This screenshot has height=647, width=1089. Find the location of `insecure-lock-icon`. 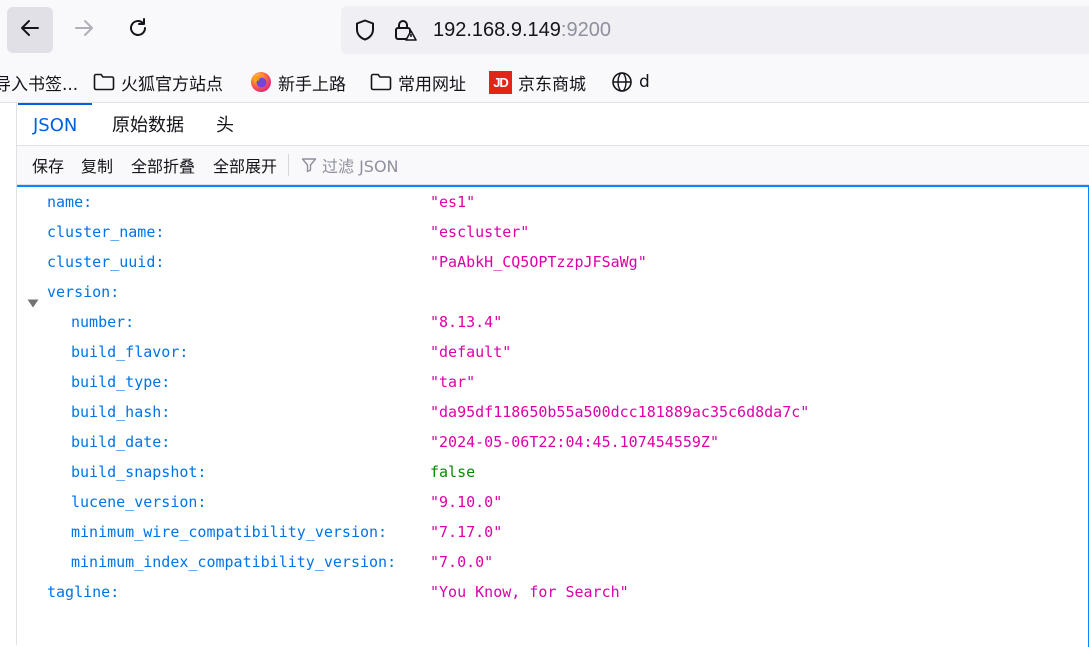

insecure-lock-icon is located at coordinates (405, 32).